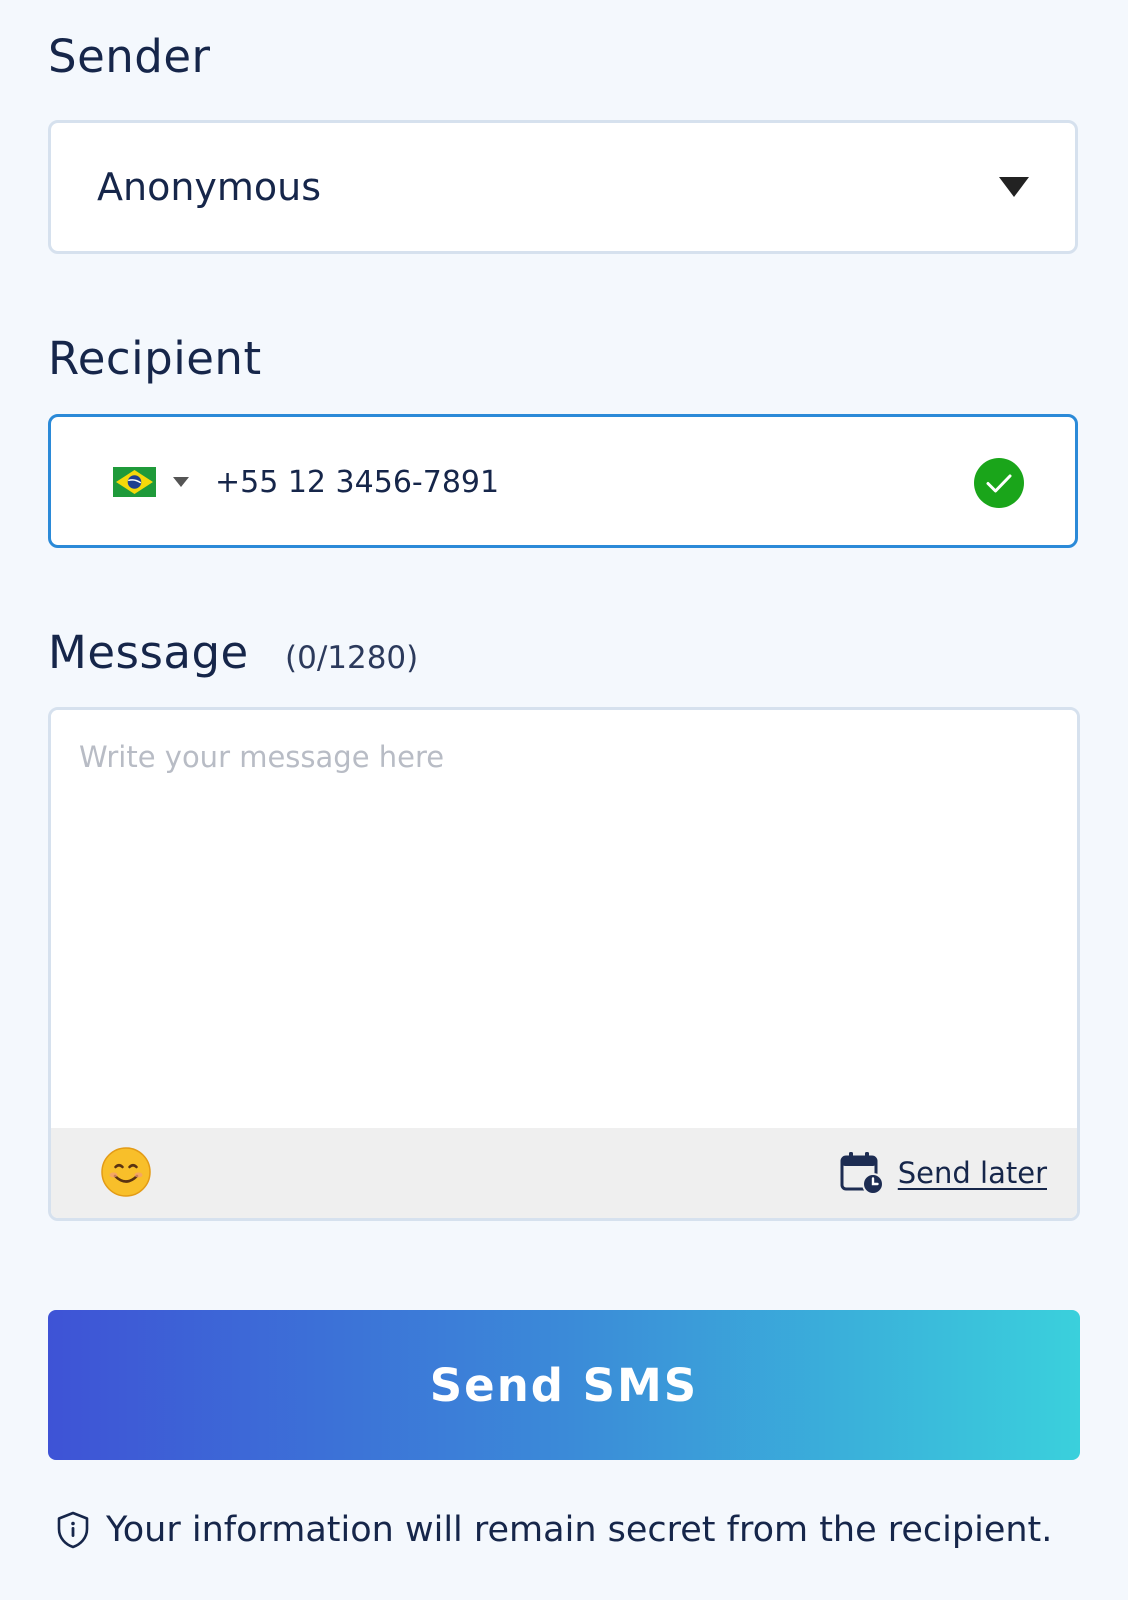 The width and height of the screenshot is (1128, 1600). Describe the element at coordinates (126, 1172) in the screenshot. I see `smiley-emoji-icon` at that location.